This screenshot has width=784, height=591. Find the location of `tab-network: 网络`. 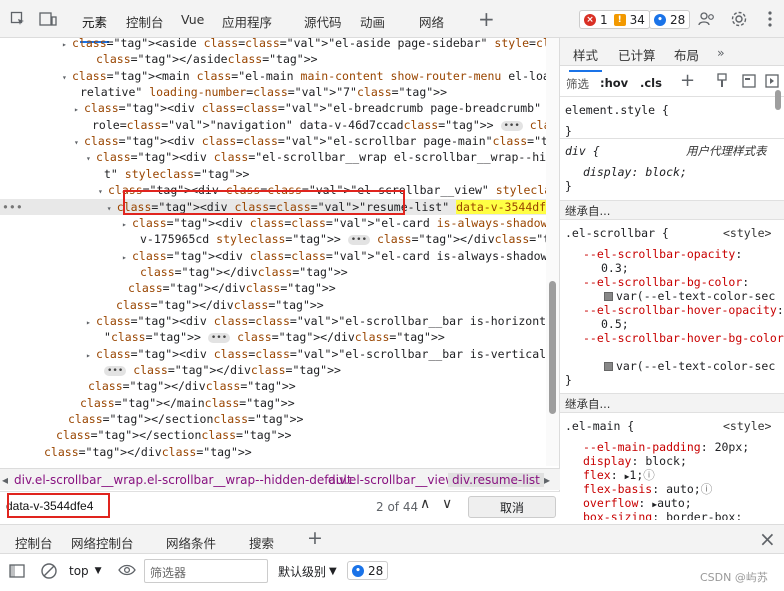

tab-network: 网络 is located at coordinates (431, 21).